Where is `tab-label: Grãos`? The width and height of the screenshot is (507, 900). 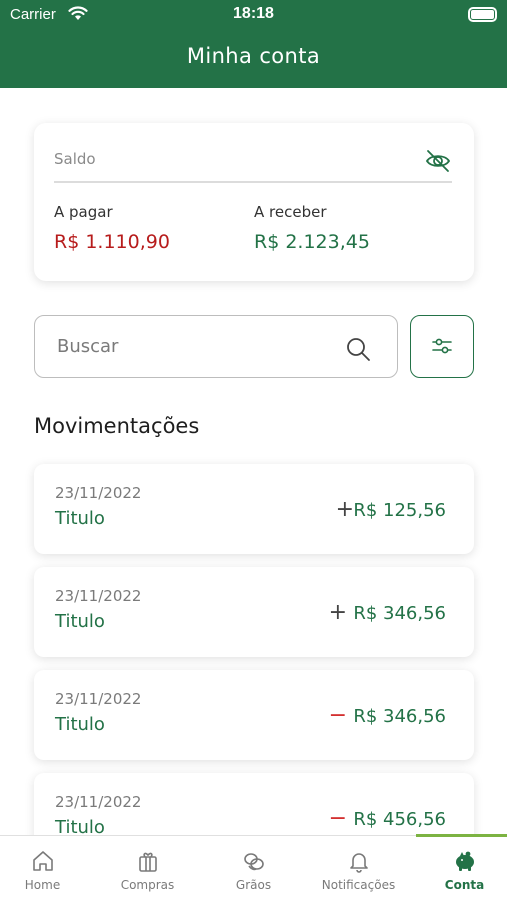 tab-label: Grãos is located at coordinates (253, 885).